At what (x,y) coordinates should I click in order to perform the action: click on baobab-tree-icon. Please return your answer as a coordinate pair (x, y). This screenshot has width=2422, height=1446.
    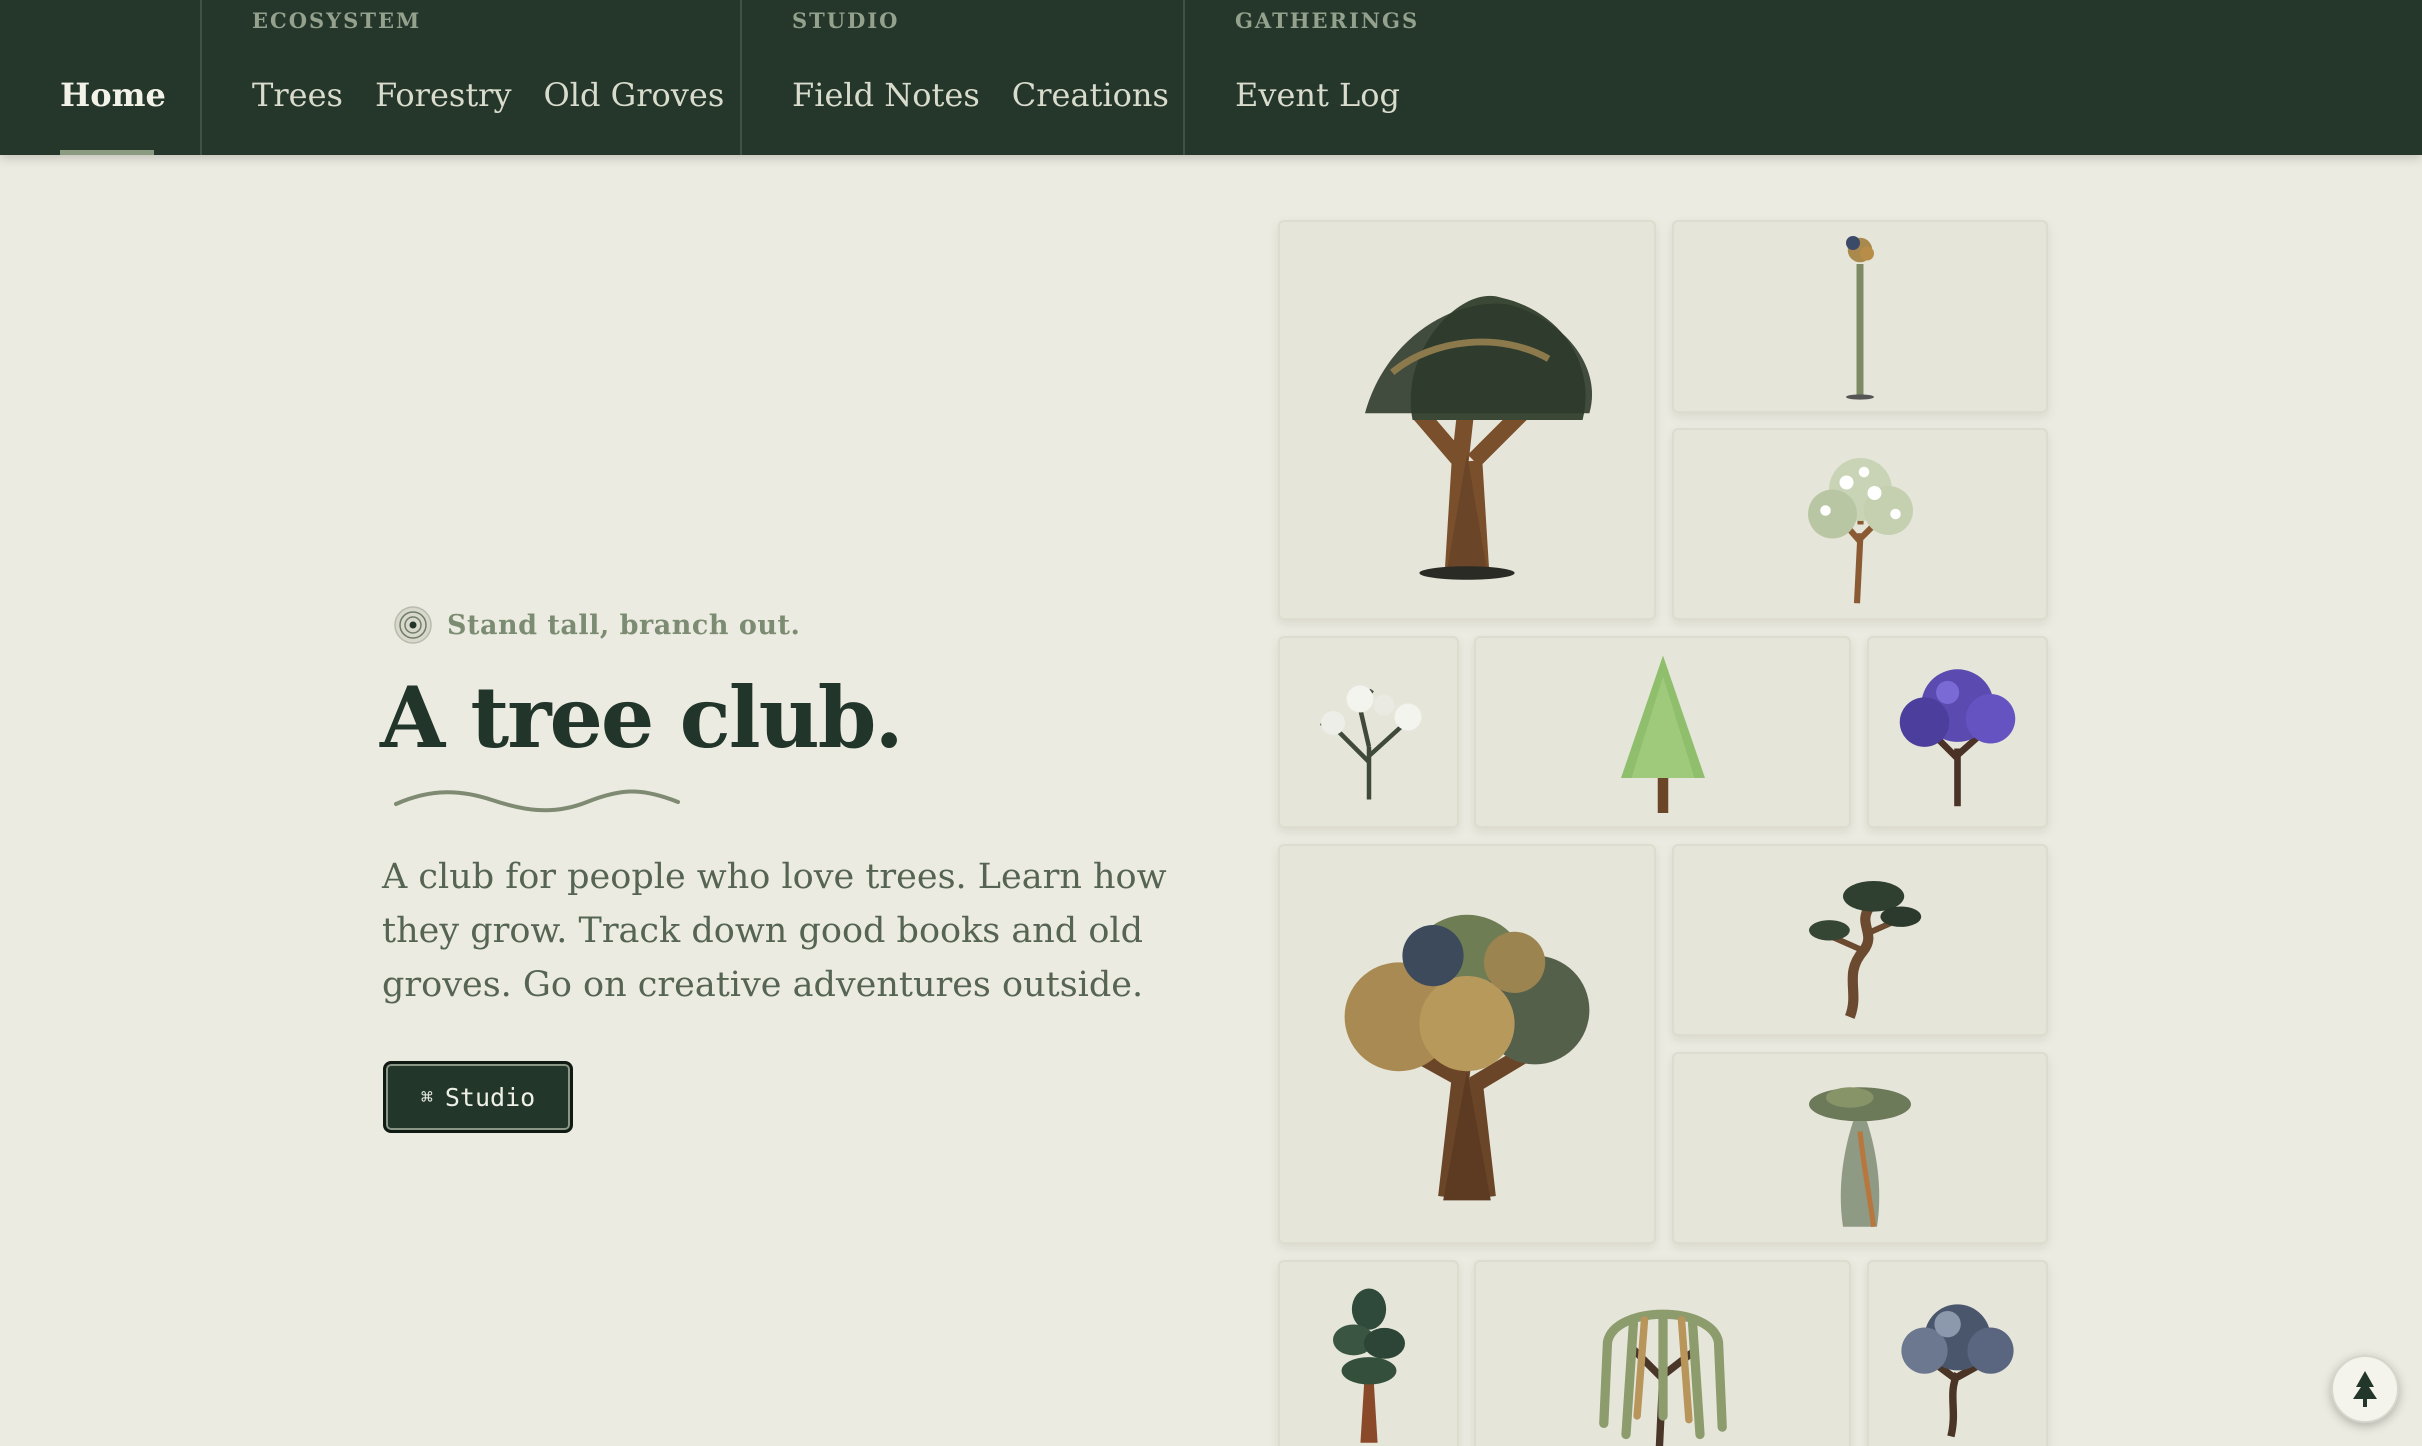
    Looking at the image, I should click on (1860, 1156).